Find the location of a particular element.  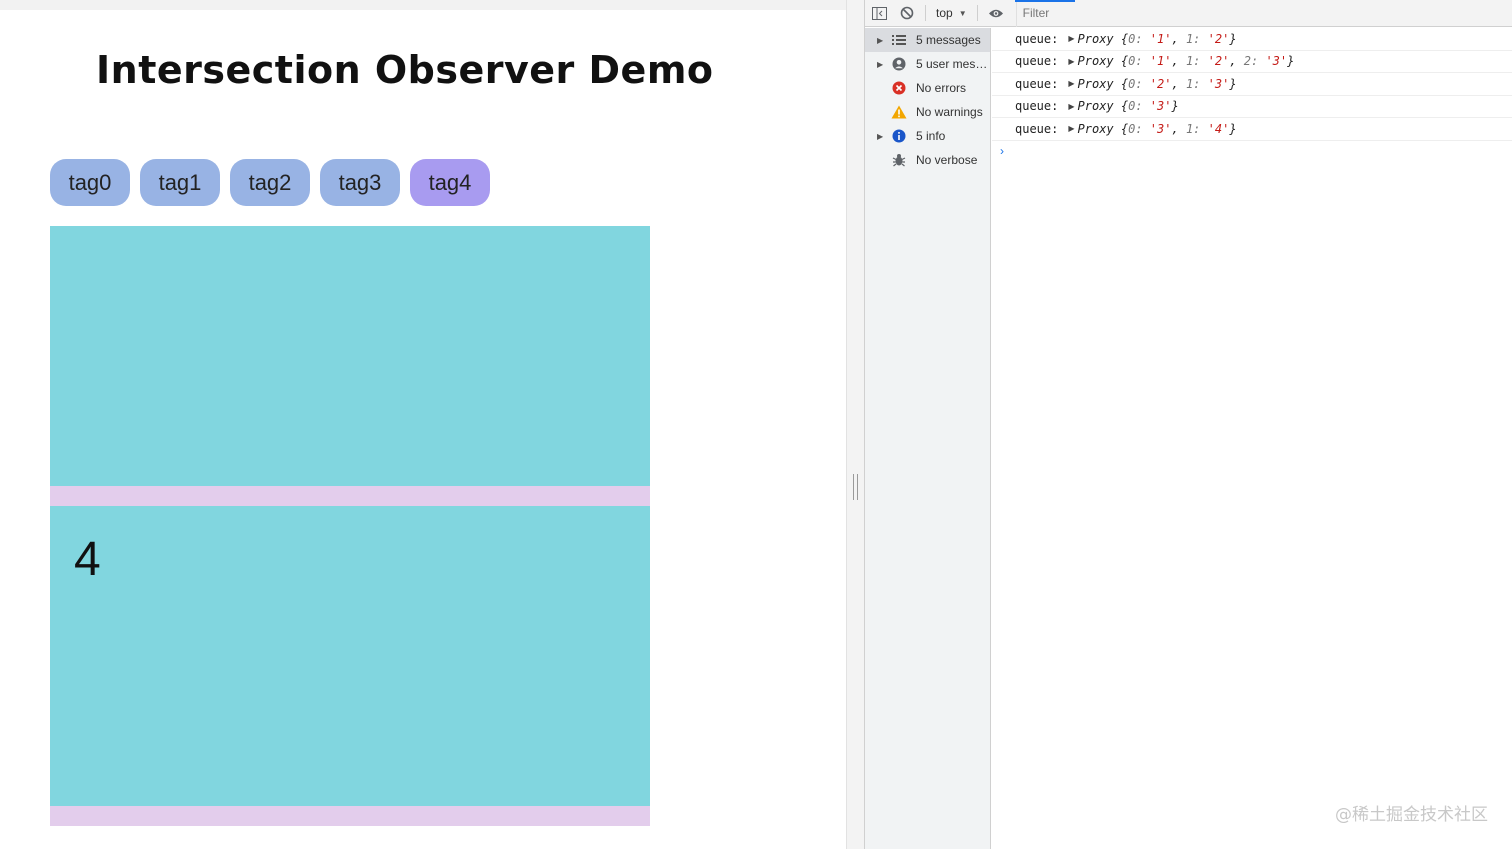

sidebar-item-label: 5 info is located at coordinates (931, 136).